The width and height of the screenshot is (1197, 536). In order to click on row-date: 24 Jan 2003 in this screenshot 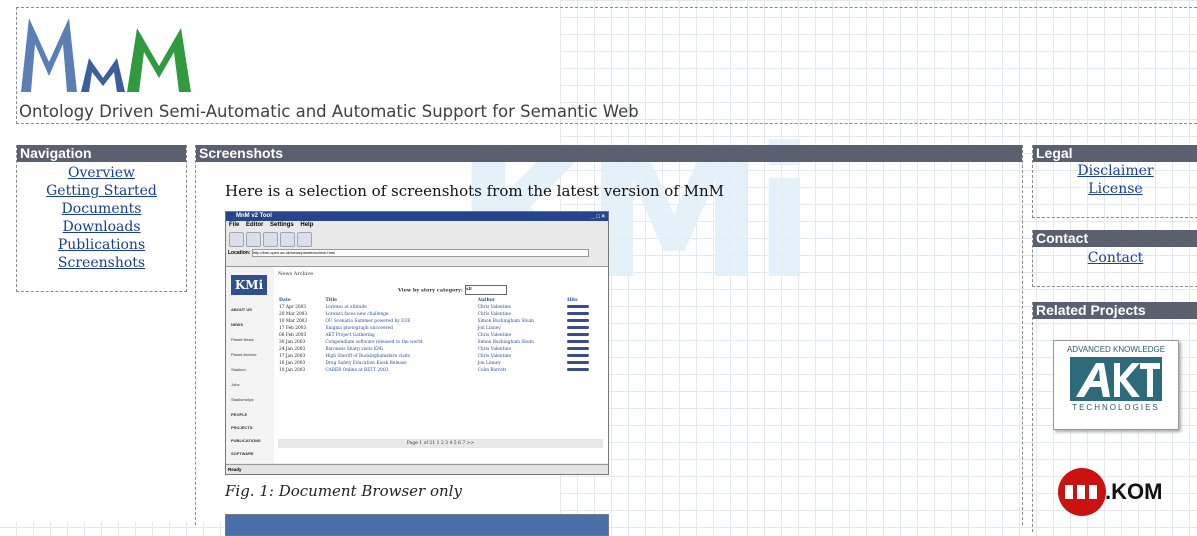, I will do `click(292, 349)`.